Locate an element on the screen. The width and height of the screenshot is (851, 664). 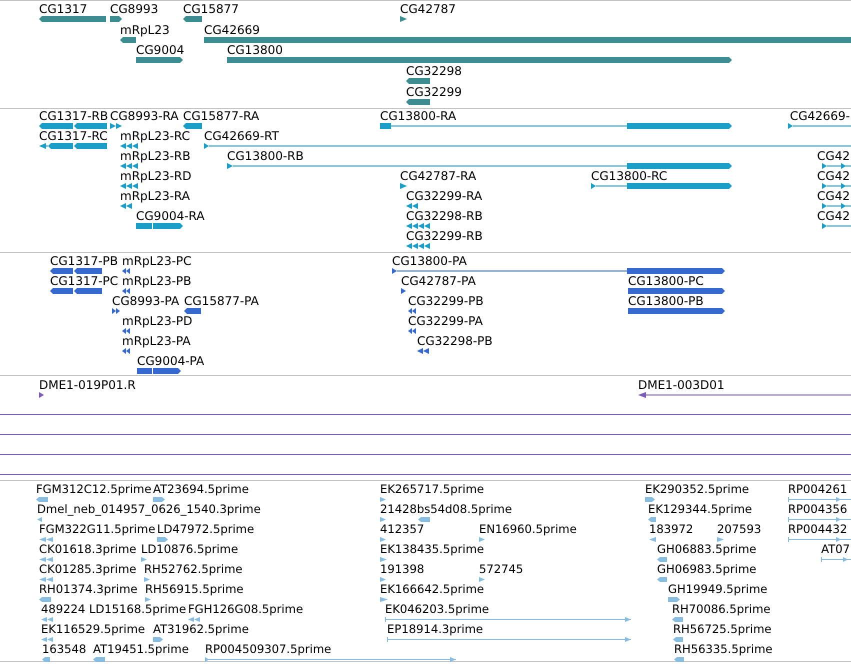
protein-label: CG8993-PA is located at coordinates (146, 301).